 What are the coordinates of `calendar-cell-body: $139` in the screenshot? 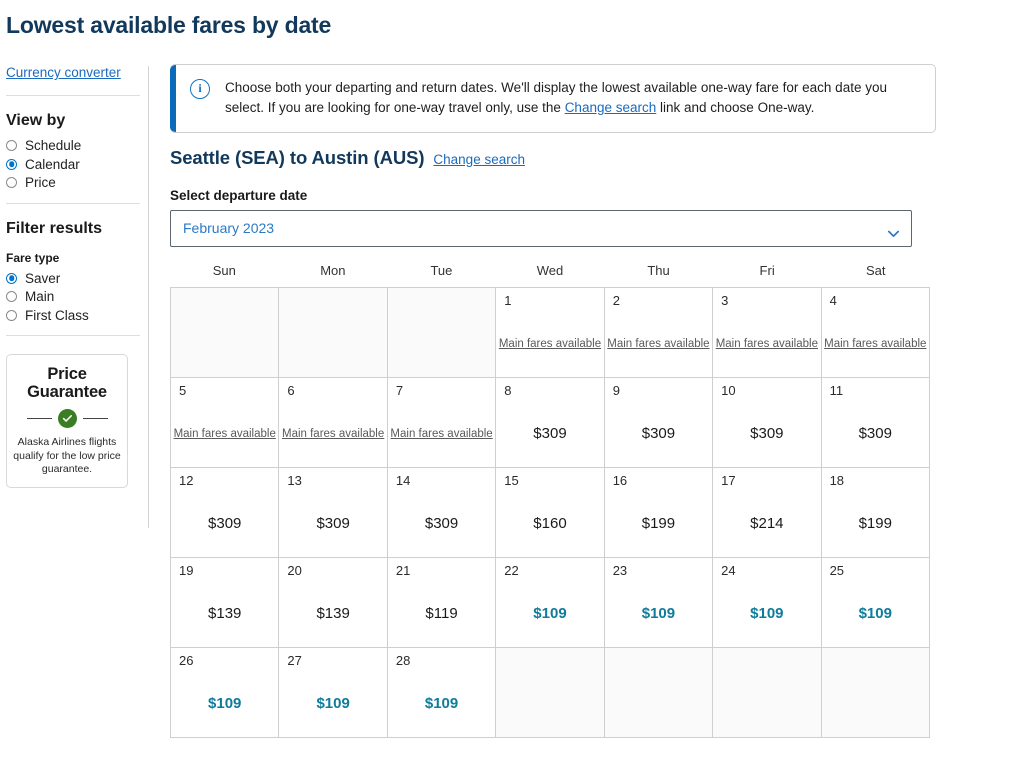 It's located at (224, 615).